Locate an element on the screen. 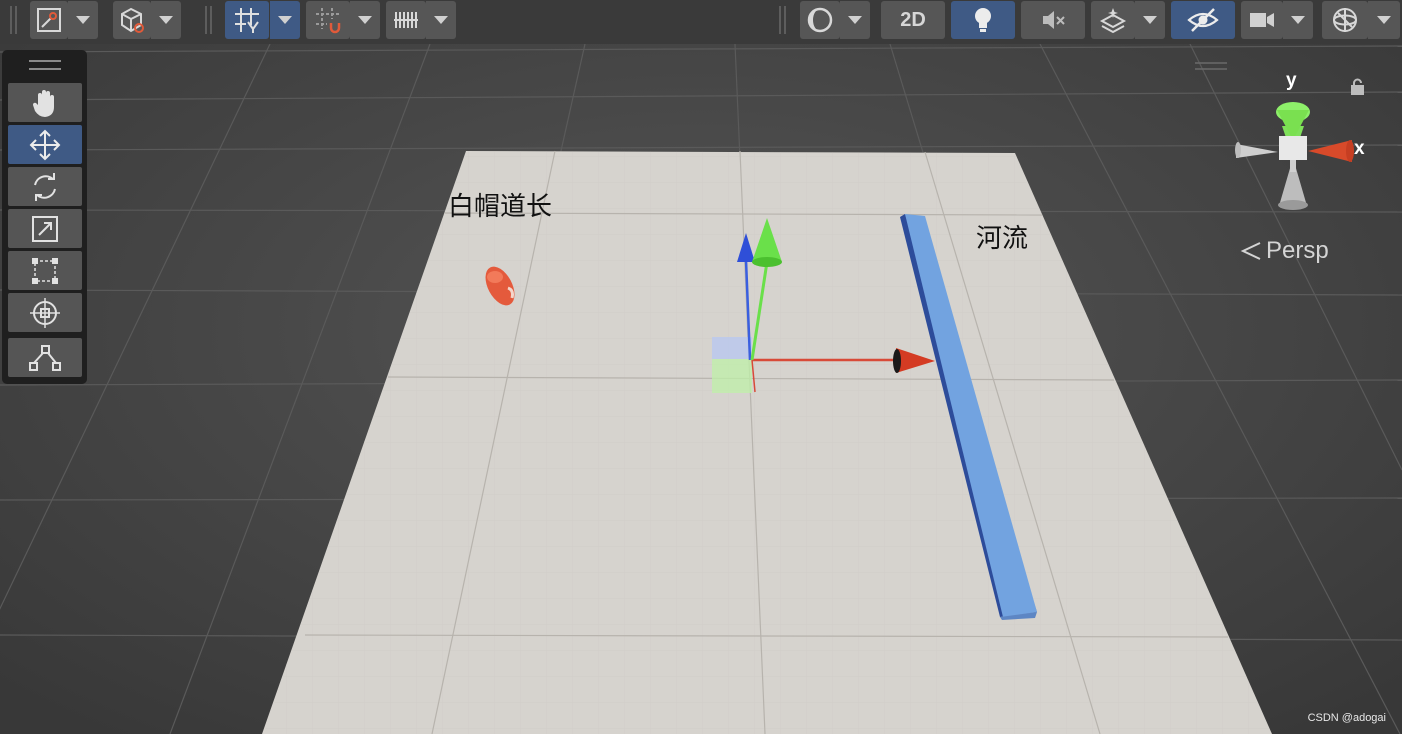 The height and width of the screenshot is (734, 1402). ruler-icon is located at coordinates (406, 20).